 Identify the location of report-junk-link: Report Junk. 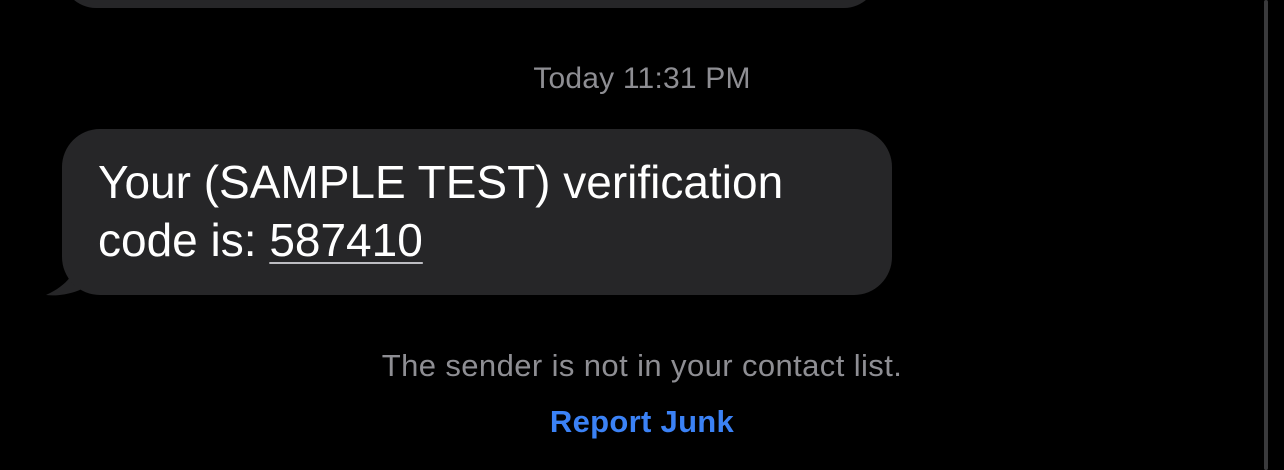
(642, 421).